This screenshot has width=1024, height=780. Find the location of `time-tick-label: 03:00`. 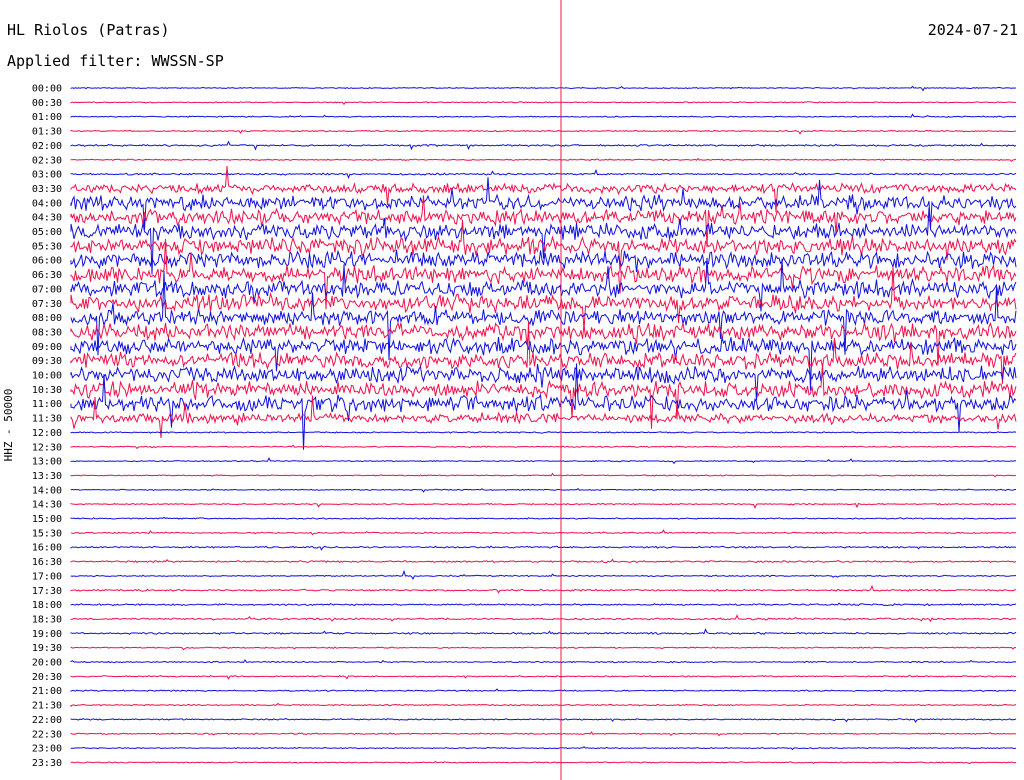

time-tick-label: 03:00 is located at coordinates (47, 175).